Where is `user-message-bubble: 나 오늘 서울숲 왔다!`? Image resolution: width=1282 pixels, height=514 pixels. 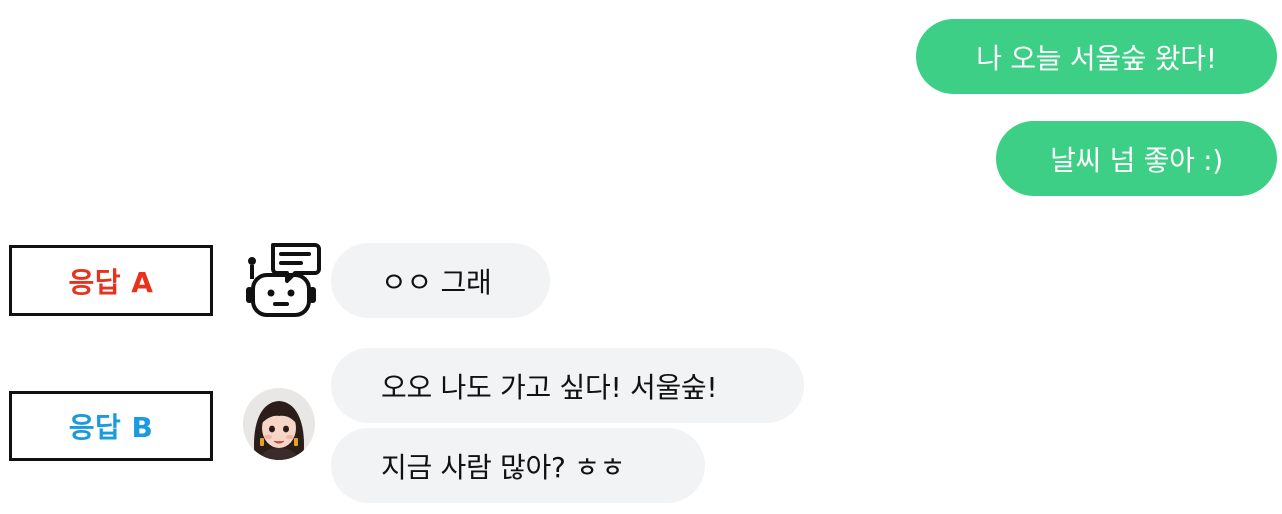 user-message-bubble: 나 오늘 서울숲 왔다! is located at coordinates (1096, 56).